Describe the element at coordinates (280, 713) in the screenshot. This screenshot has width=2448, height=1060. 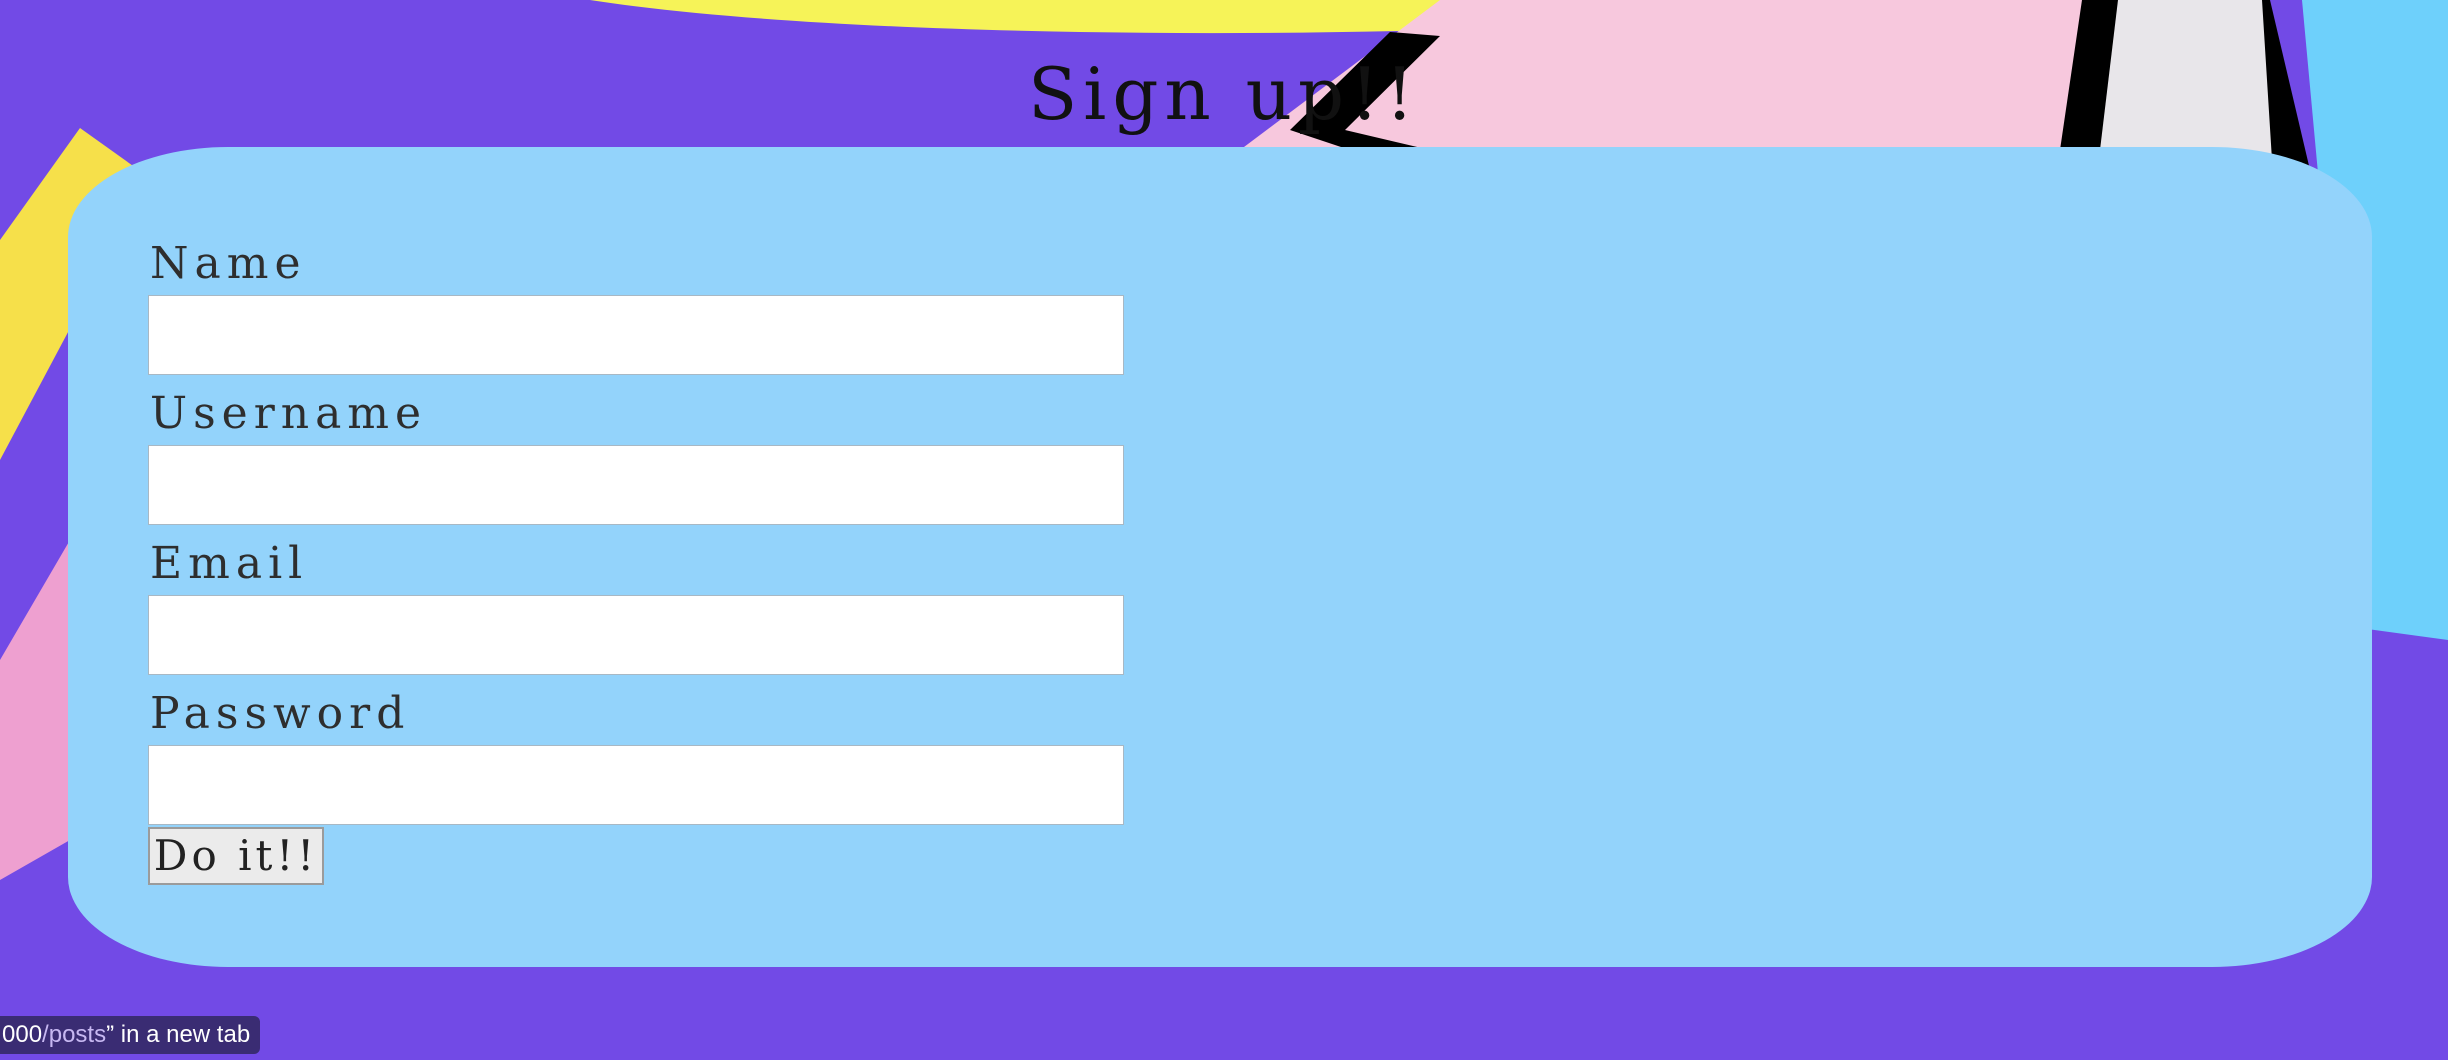
I see `password-label: Password` at that location.